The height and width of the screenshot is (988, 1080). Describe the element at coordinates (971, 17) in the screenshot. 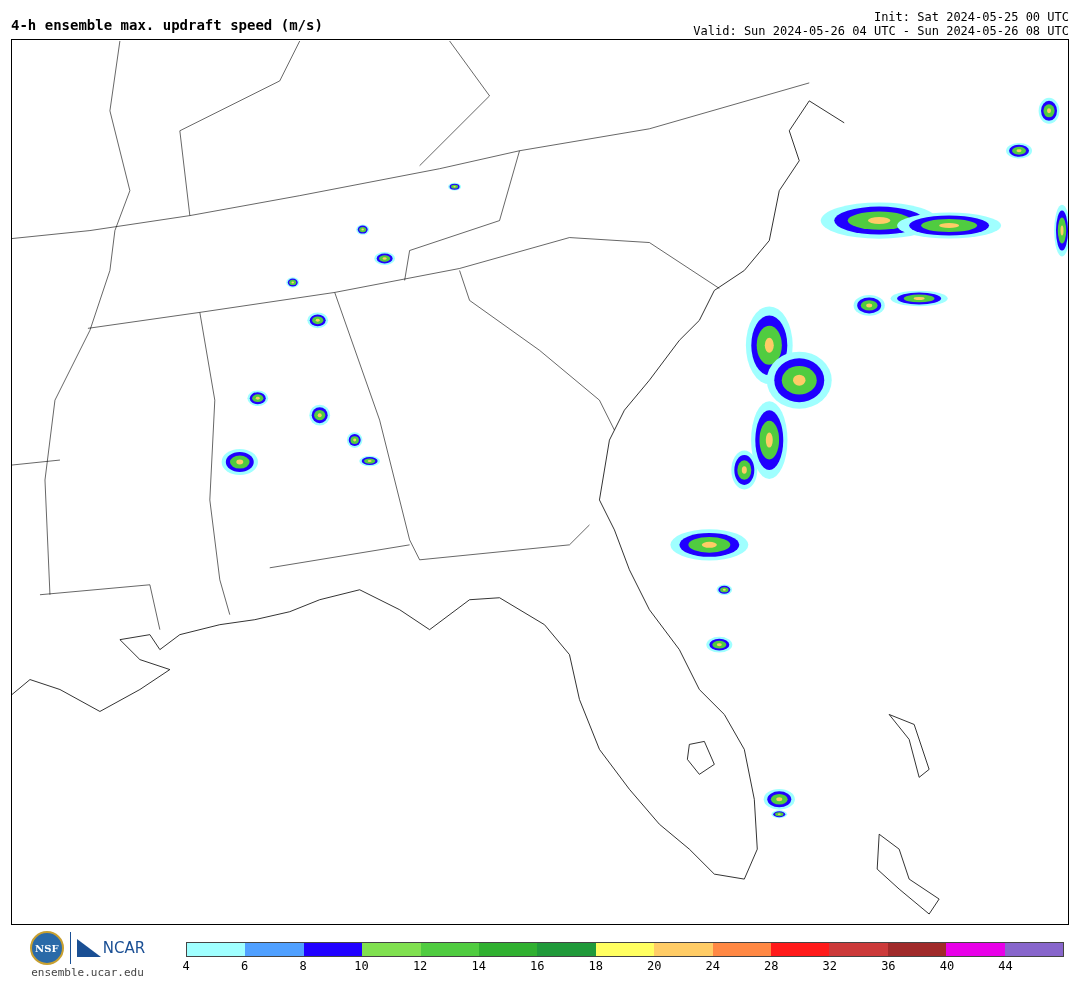

I see `init-time: Init: Sat 2024-05-25 00 UTC` at that location.